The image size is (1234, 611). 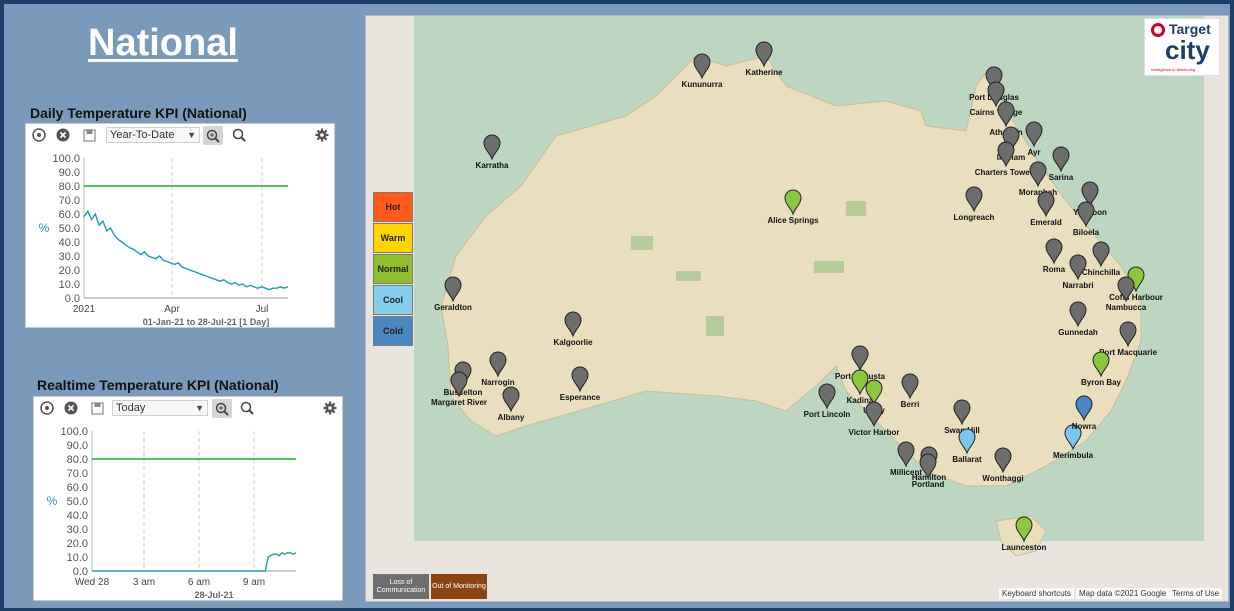 I want to click on map-place-label: Esperance, so click(x=580, y=397).